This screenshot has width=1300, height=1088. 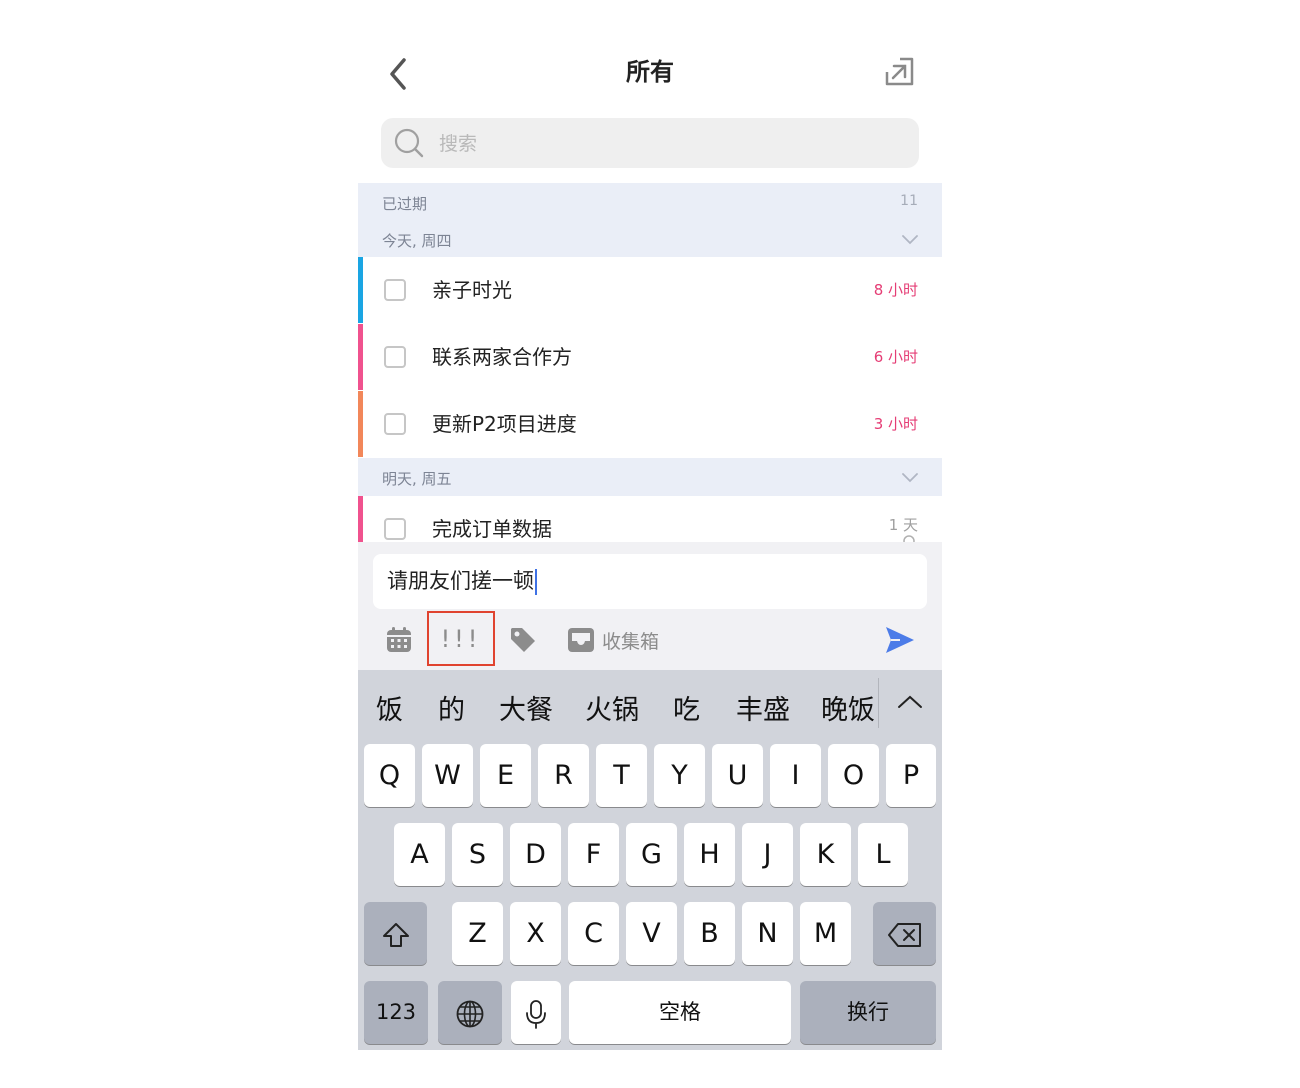 What do you see at coordinates (709, 933) in the screenshot?
I see `key-b: B` at bounding box center [709, 933].